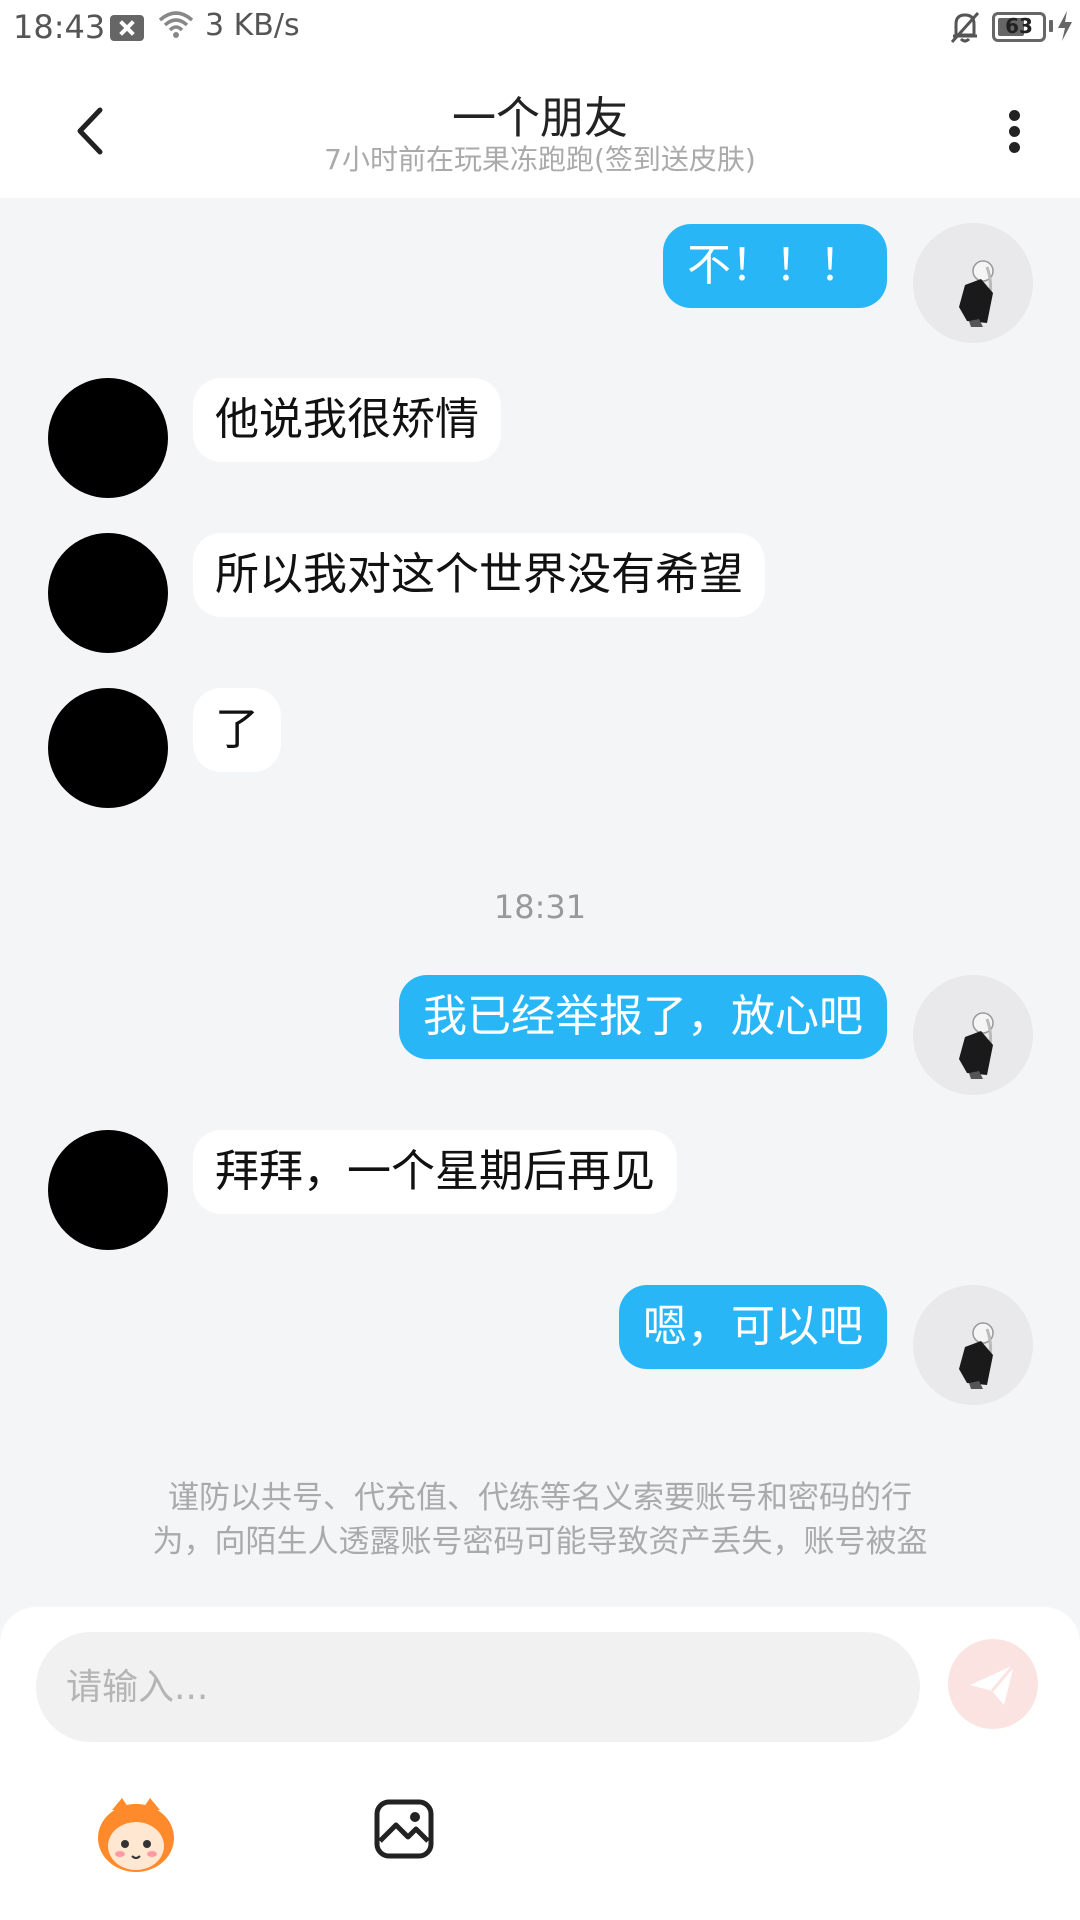 The image size is (1080, 1920). I want to click on message-bubble-outgoing: 我已经举报了，放心吧, so click(643, 1017).